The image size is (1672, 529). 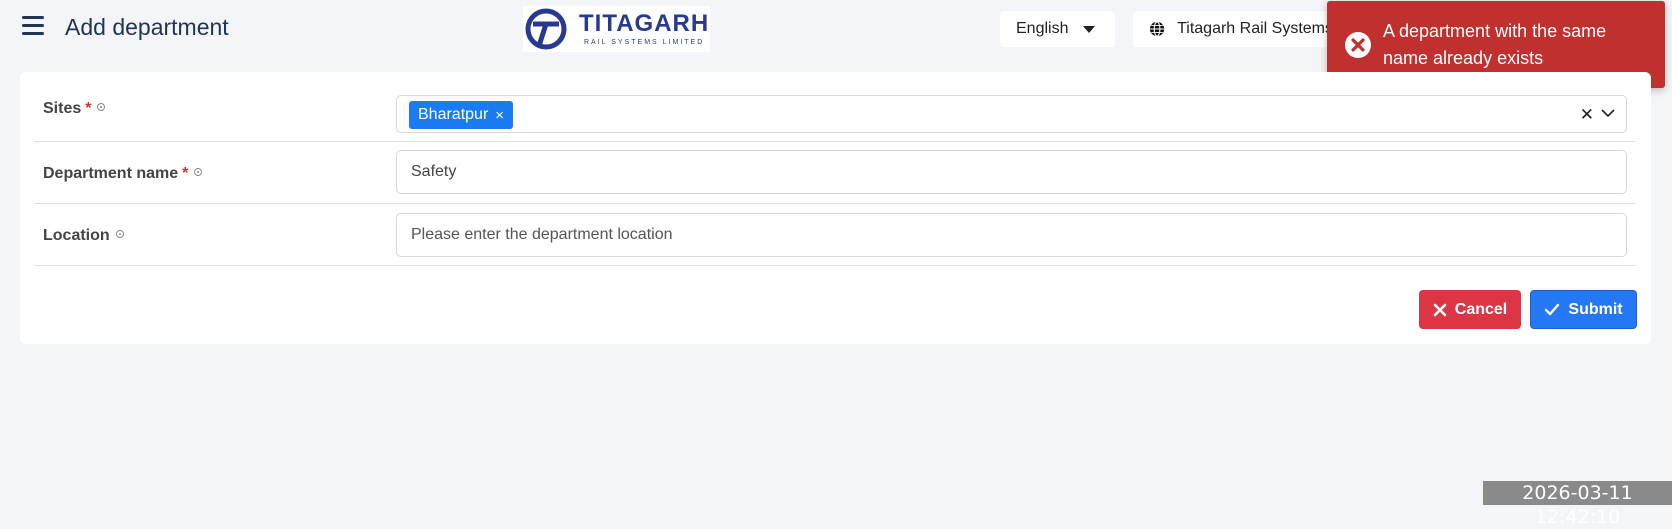 What do you see at coordinates (1255, 28) in the screenshot?
I see `company-select-value: Titagarh Rail Systems` at bounding box center [1255, 28].